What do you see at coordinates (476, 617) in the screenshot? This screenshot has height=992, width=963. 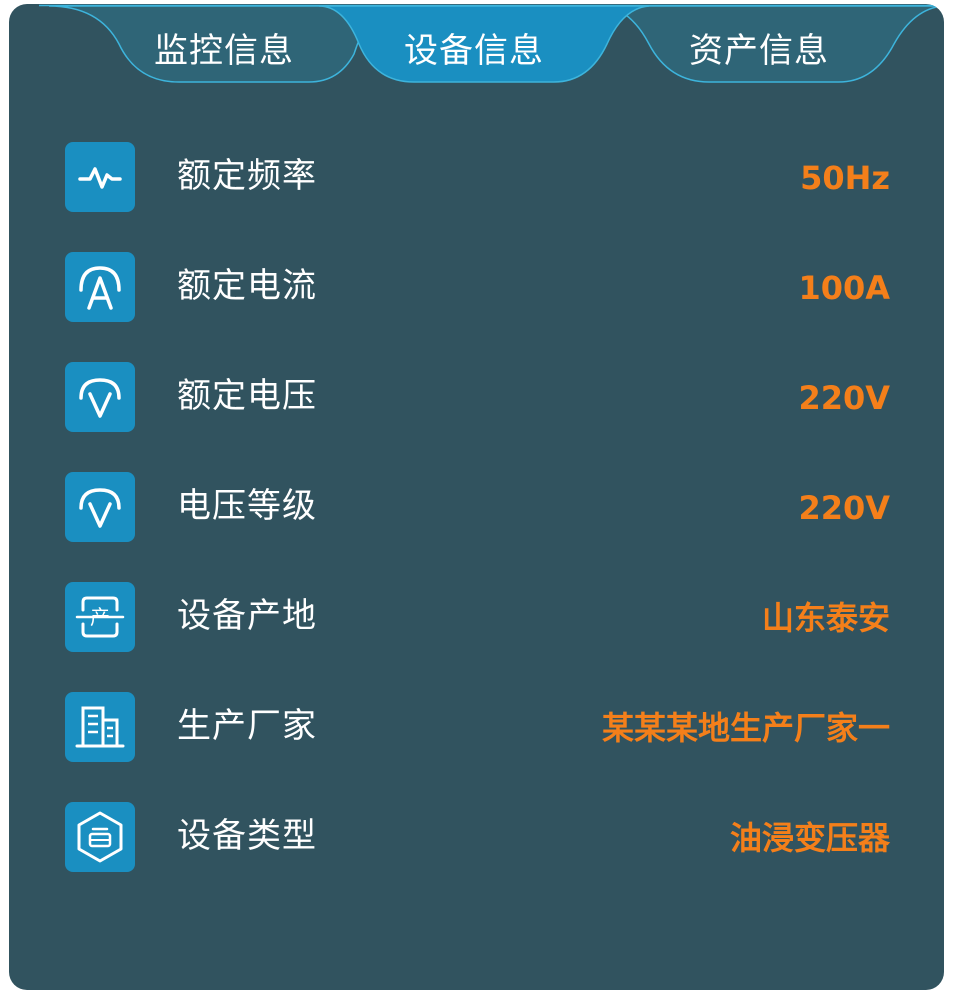 I see `list-item-device-origin: 产 设备产地 山东泰安` at bounding box center [476, 617].